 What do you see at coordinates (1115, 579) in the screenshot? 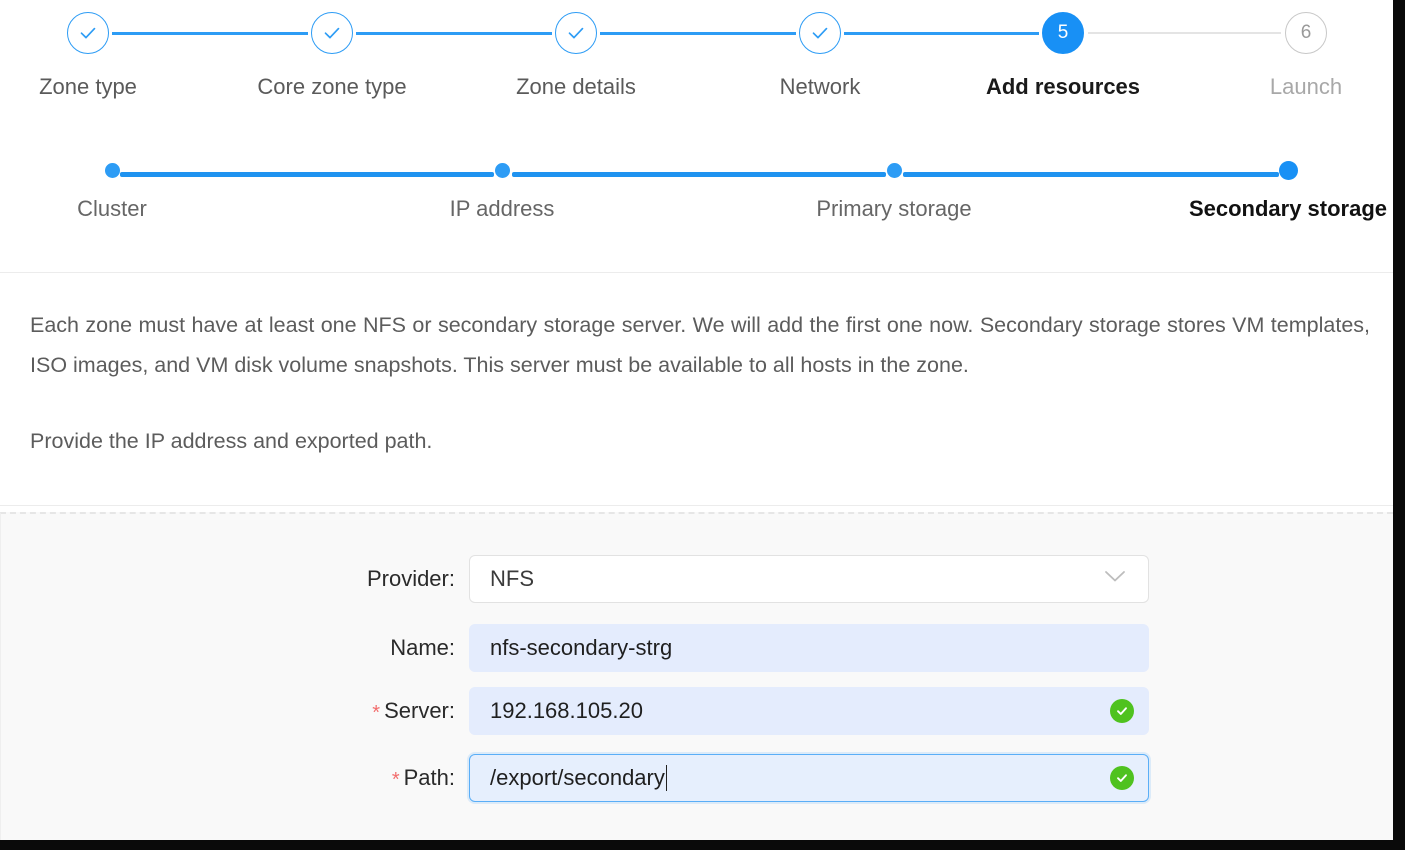
I see `chevron-down-icon` at bounding box center [1115, 579].